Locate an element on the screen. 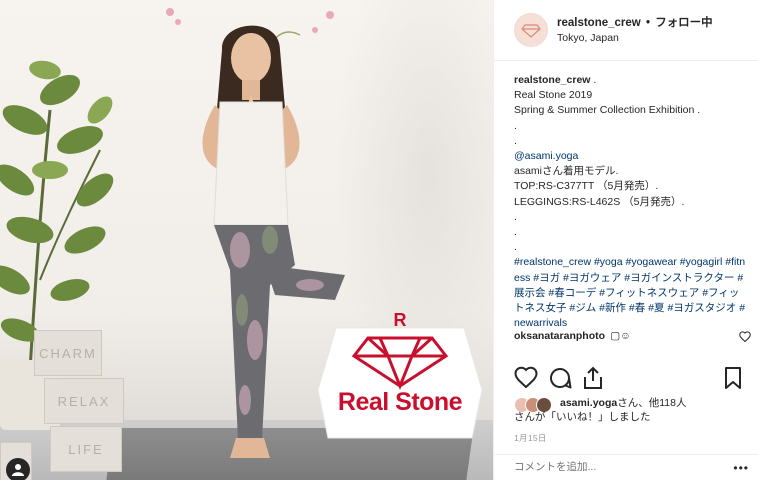  likes-summary: asami.yogaさん、他118人 さんが「いいね！」しました is located at coordinates (630, 412).